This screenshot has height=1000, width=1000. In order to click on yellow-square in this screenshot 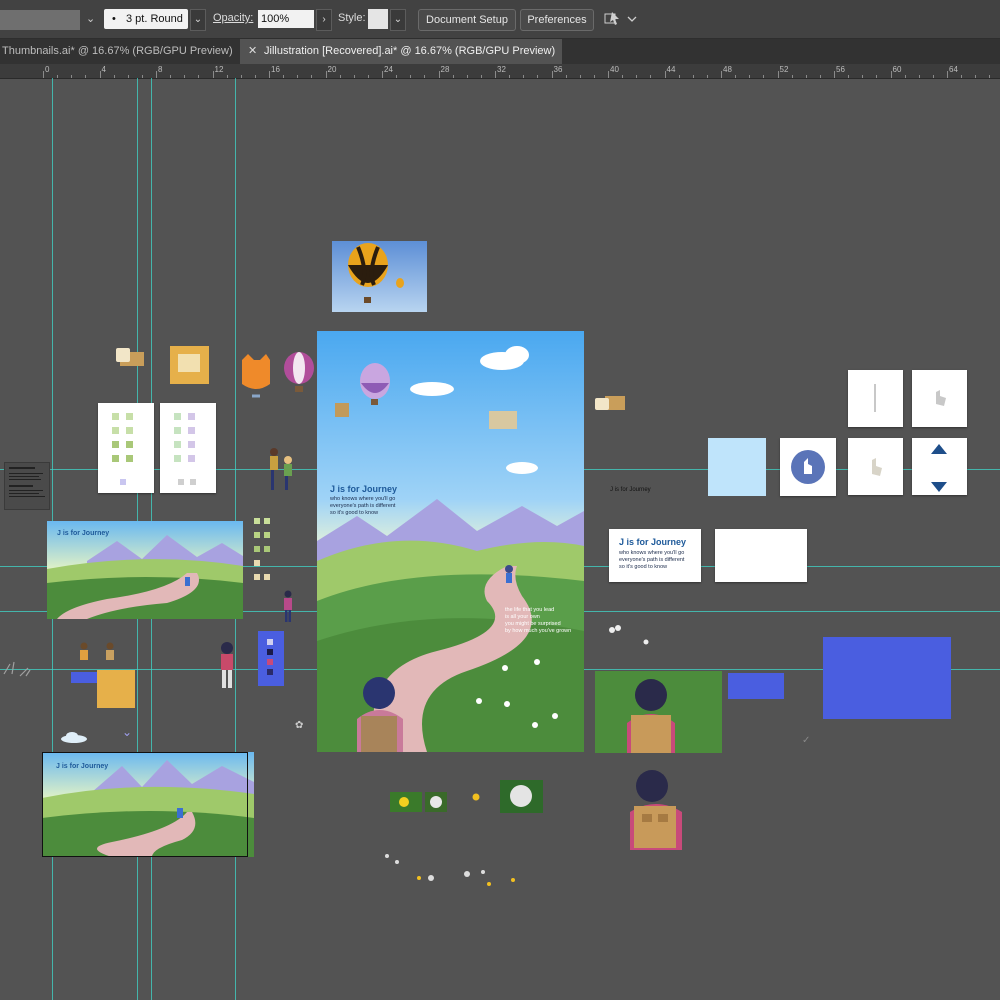, I will do `click(116, 689)`.